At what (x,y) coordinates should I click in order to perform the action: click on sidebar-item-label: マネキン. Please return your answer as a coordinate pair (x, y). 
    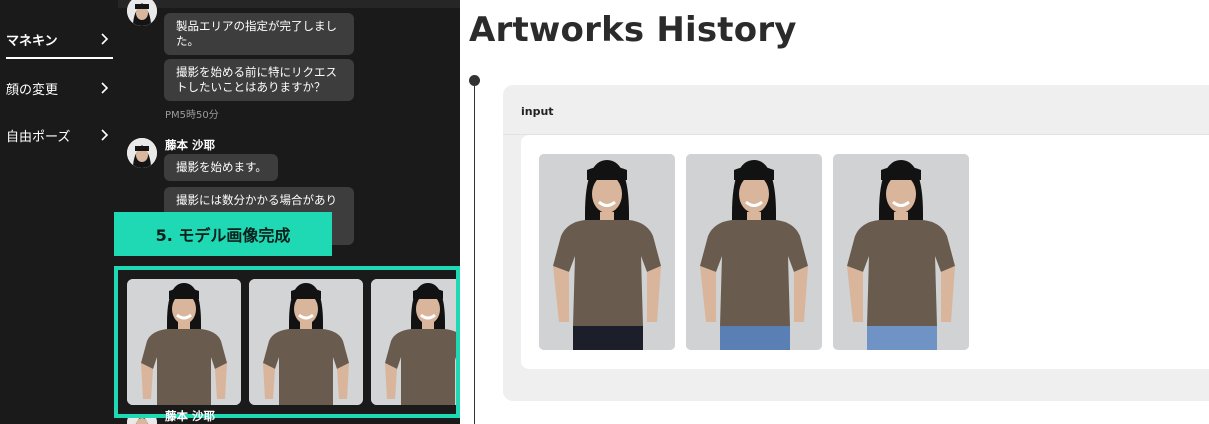
    Looking at the image, I should click on (32, 41).